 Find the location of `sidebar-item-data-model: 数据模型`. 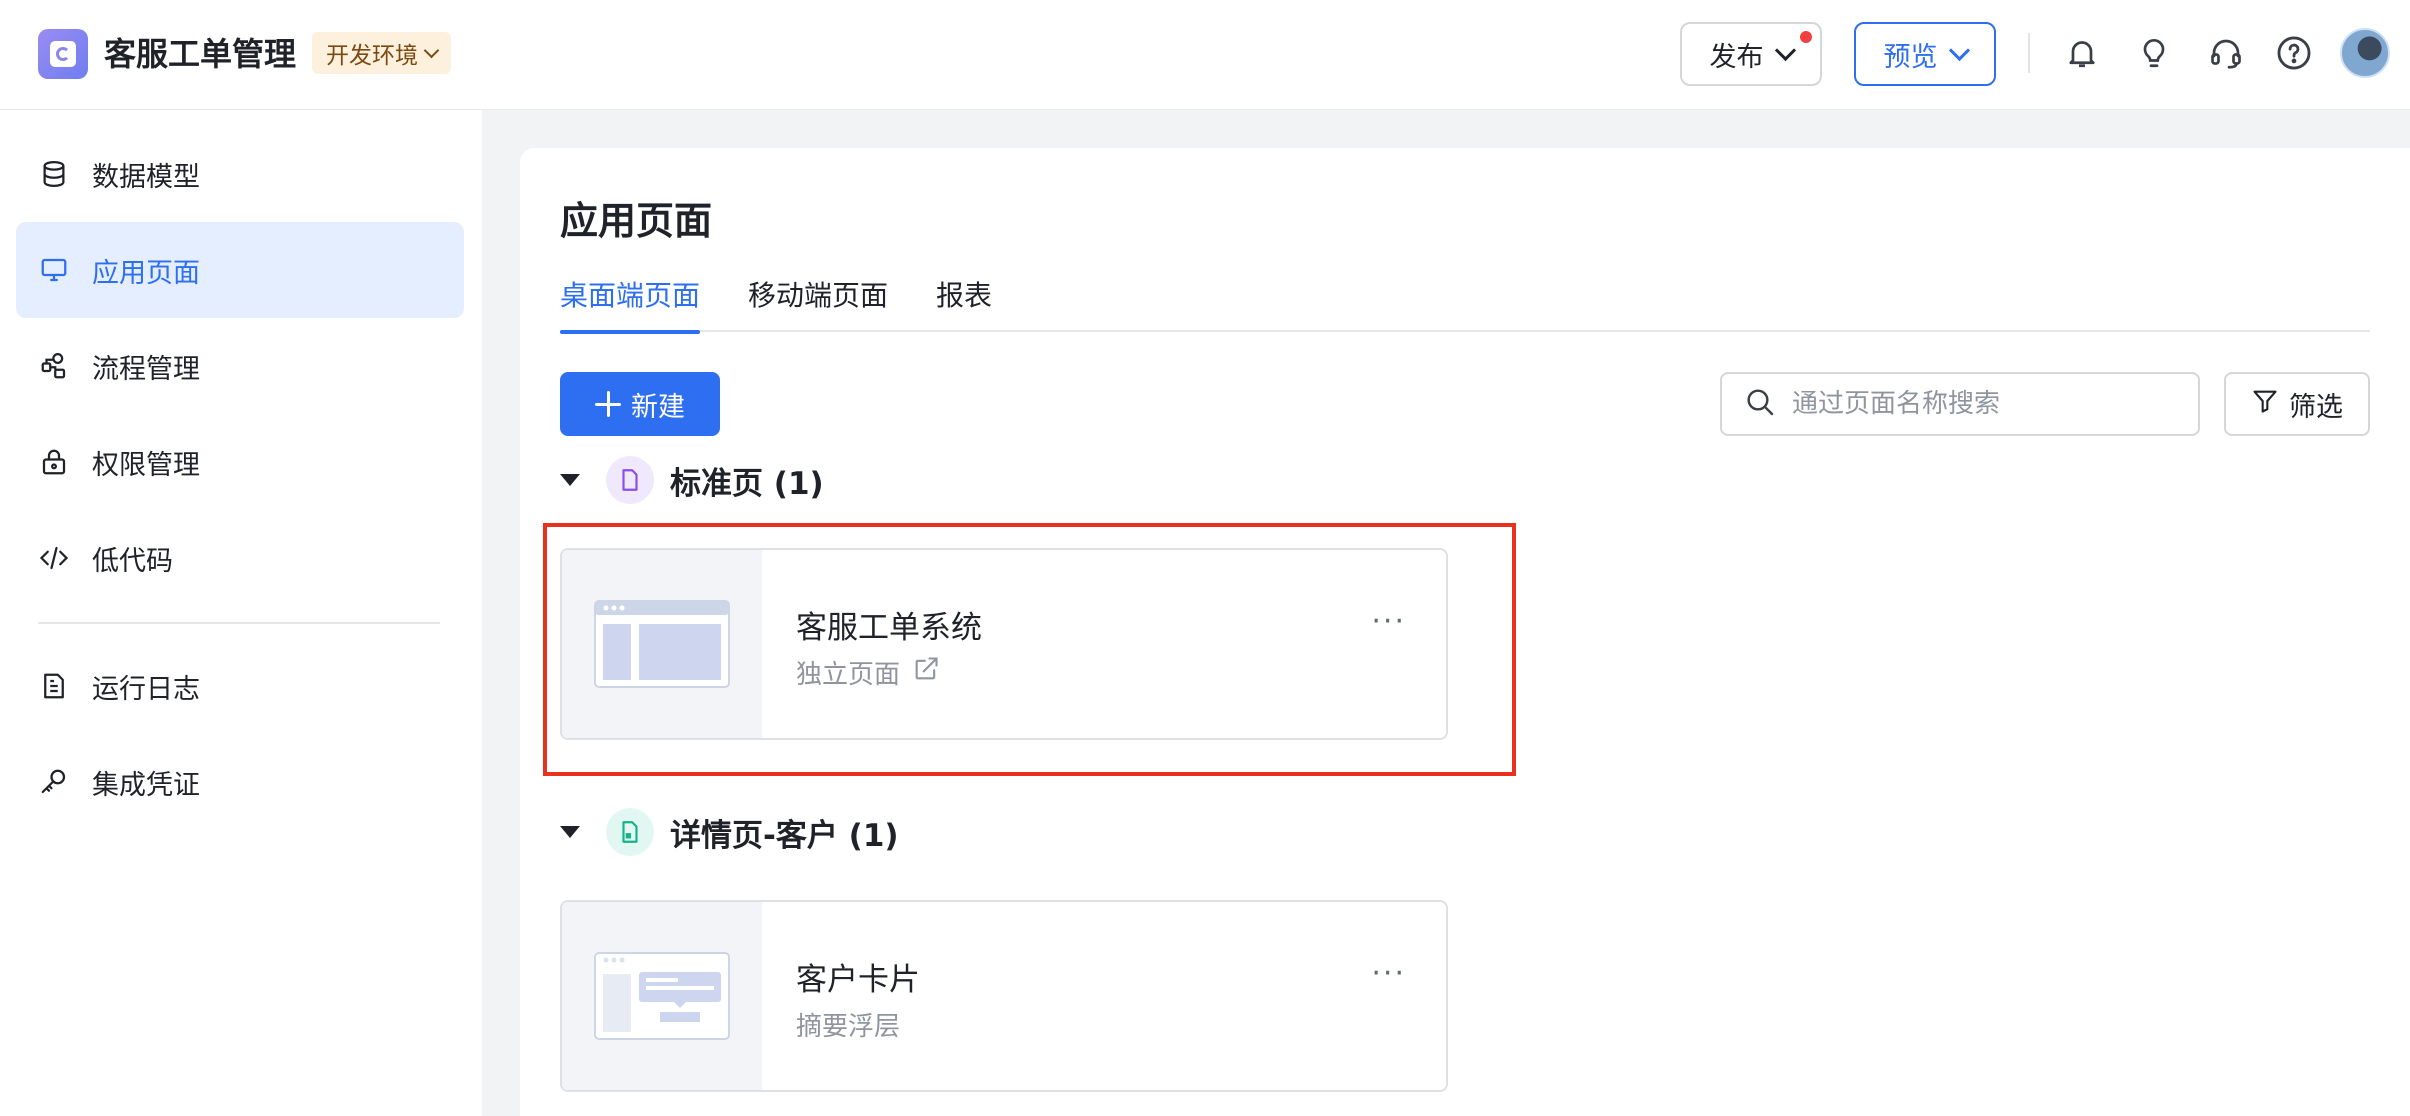

sidebar-item-data-model: 数据模型 is located at coordinates (240, 174).